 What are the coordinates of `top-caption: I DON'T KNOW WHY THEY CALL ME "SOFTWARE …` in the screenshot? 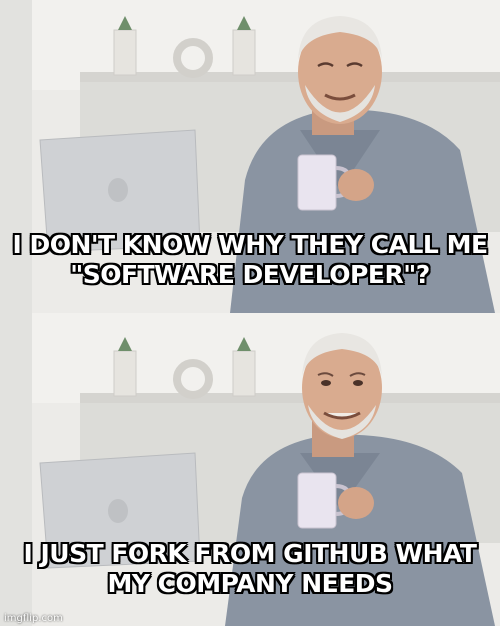 It's located at (250, 259).